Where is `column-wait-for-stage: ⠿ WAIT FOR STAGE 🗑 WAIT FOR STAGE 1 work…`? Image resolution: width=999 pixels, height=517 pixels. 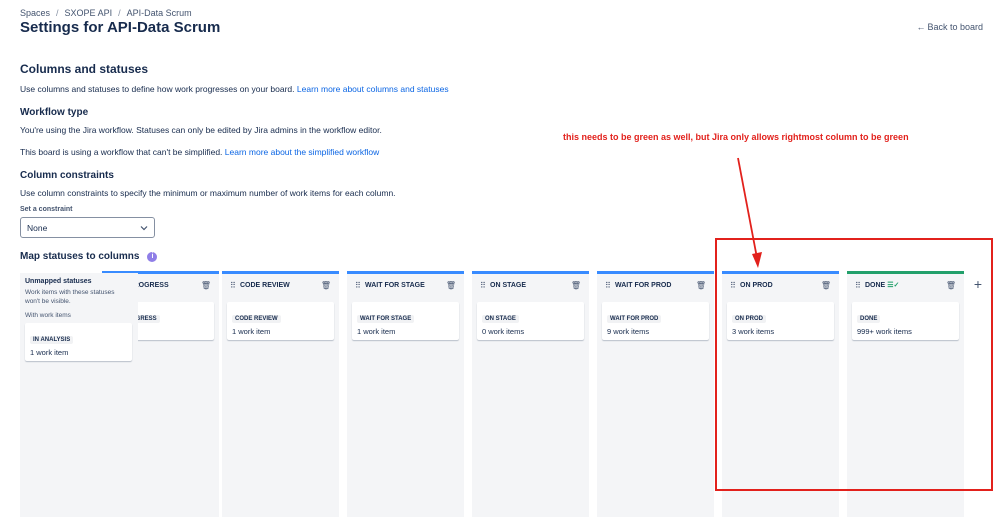 column-wait-for-stage: ⠿ WAIT FOR STAGE 🗑 WAIT FOR STAGE 1 work… is located at coordinates (405, 394).